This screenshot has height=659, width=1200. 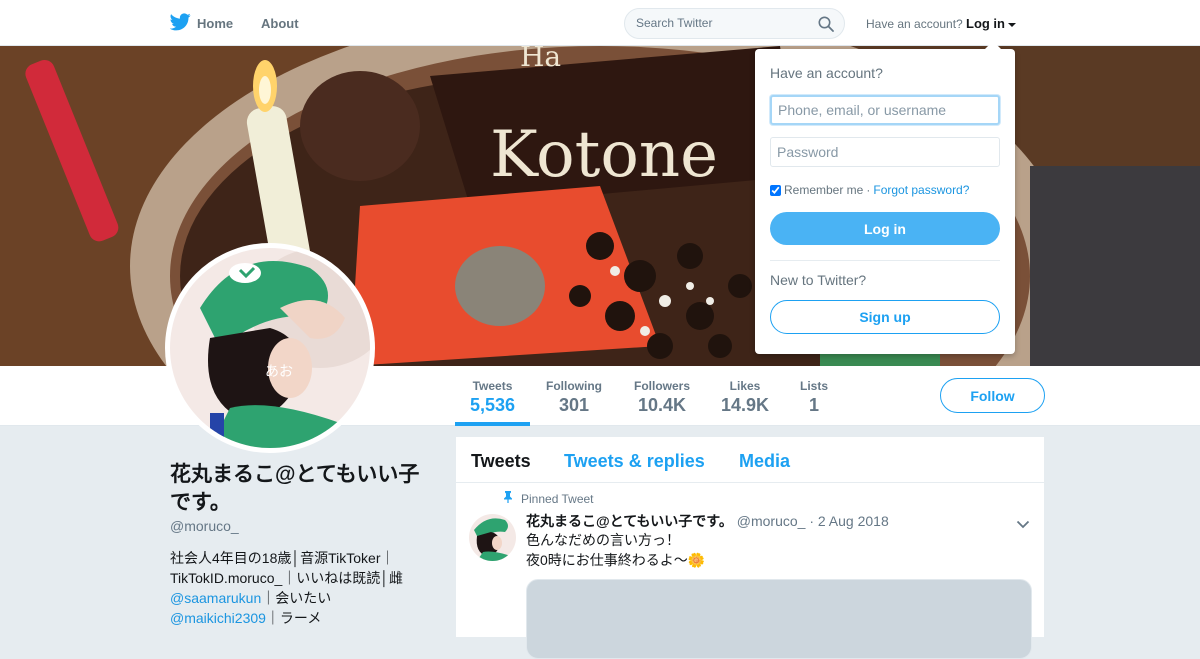 What do you see at coordinates (914, 24) in the screenshot?
I see `have-account-text: Have an account?` at bounding box center [914, 24].